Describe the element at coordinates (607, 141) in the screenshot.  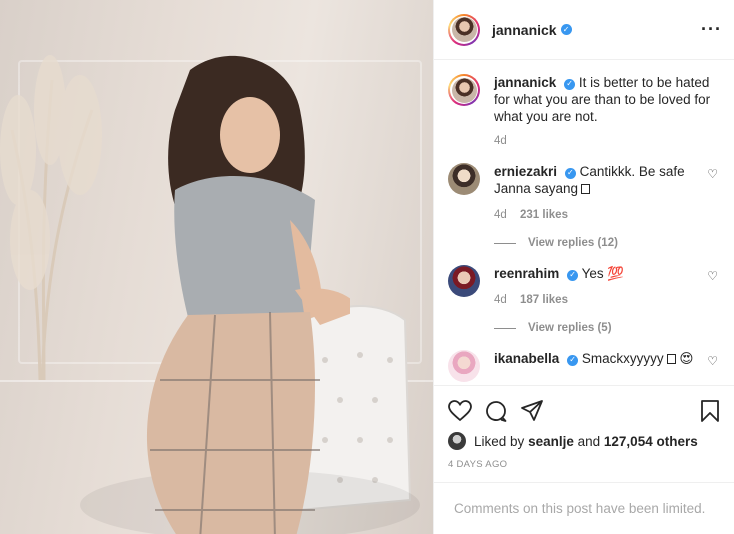
I see `caption-time: 4d` at that location.